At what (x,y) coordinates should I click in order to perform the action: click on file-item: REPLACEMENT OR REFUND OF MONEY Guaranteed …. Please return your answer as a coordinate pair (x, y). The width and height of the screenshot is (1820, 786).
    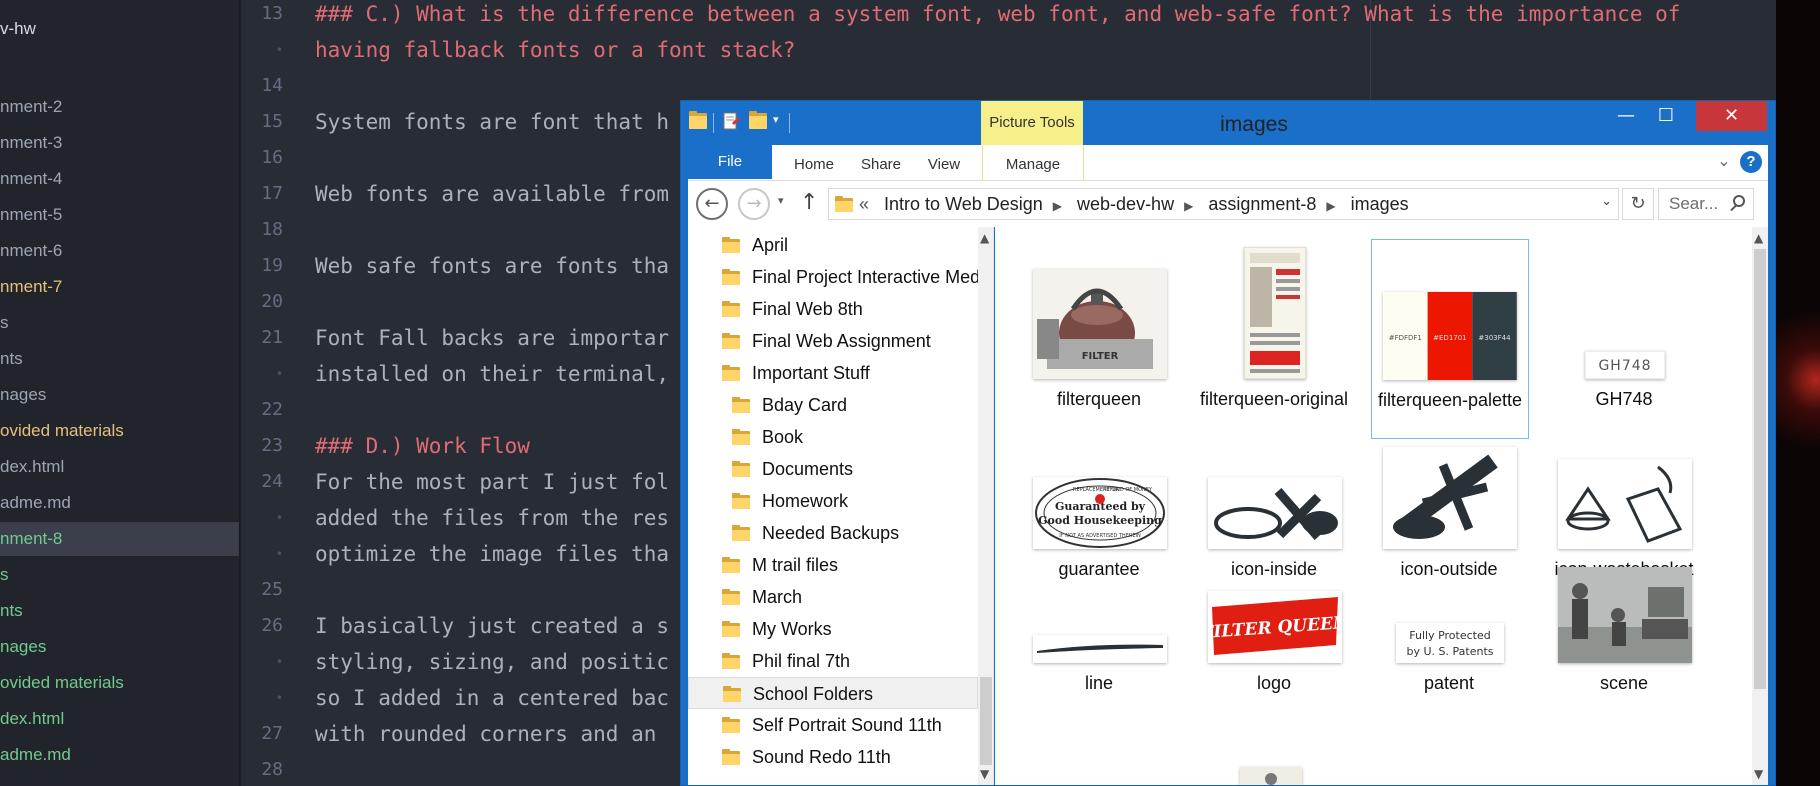
    Looking at the image, I should click on (1100, 500).